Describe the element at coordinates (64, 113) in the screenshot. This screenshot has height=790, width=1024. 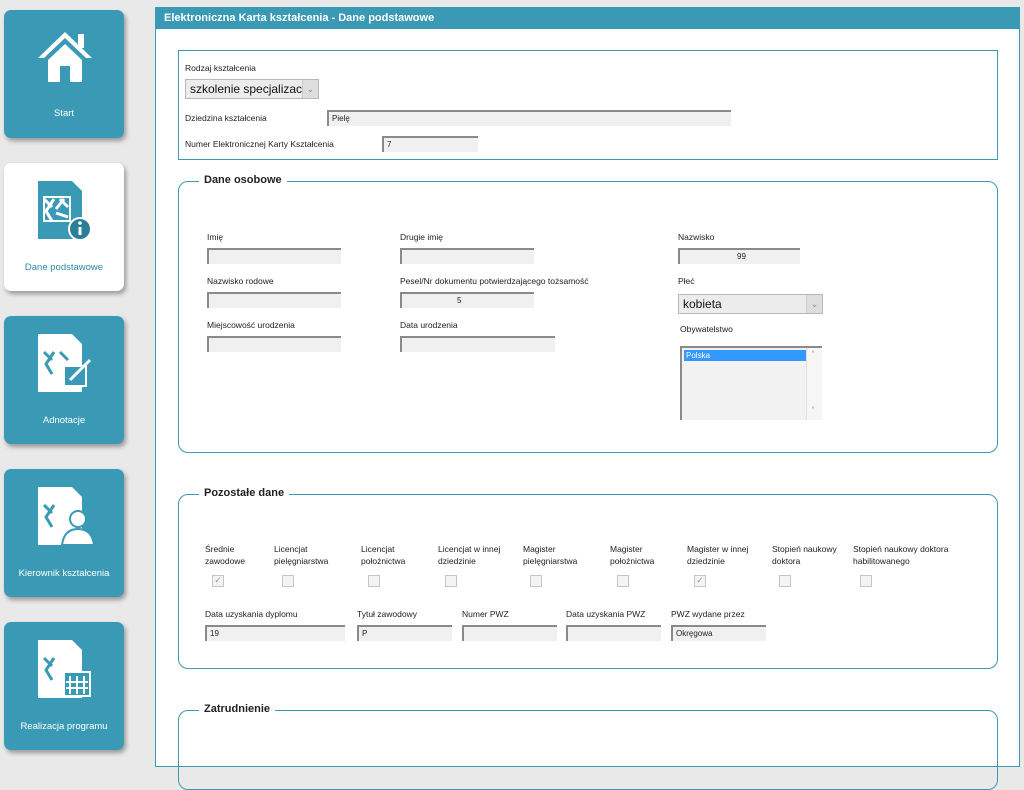
I see `nav-start-label: Start` at that location.